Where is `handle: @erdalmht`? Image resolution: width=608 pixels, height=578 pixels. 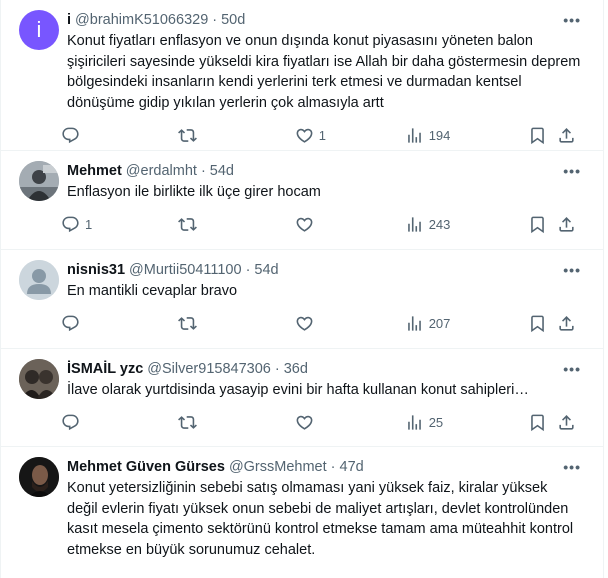
handle: @erdalmht is located at coordinates (161, 171).